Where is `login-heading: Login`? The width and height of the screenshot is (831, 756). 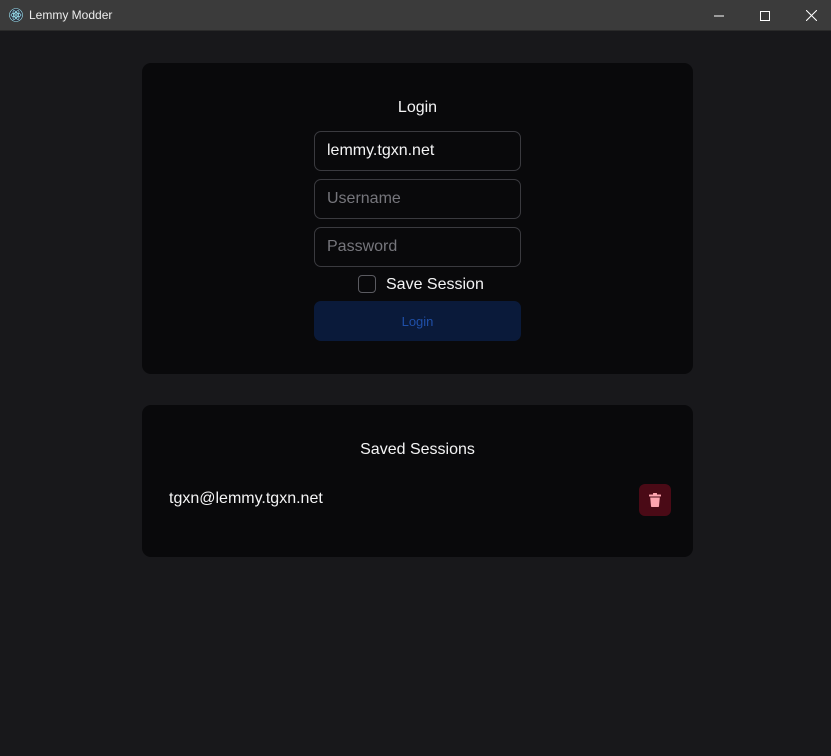
login-heading: Login is located at coordinates (417, 107).